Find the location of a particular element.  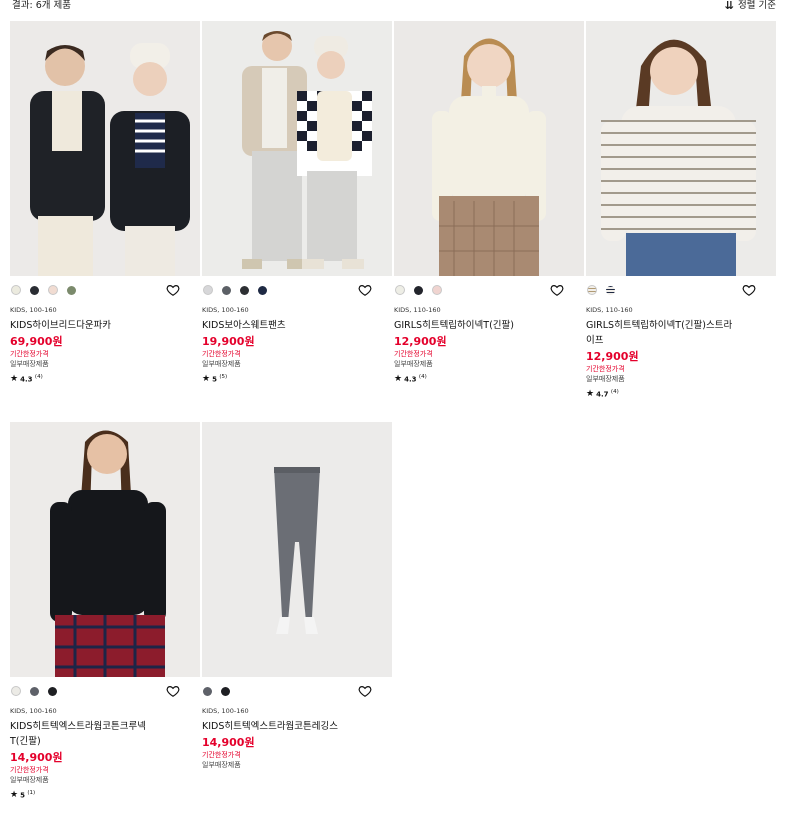

rating: ★ 4.7 (4) is located at coordinates (681, 393).